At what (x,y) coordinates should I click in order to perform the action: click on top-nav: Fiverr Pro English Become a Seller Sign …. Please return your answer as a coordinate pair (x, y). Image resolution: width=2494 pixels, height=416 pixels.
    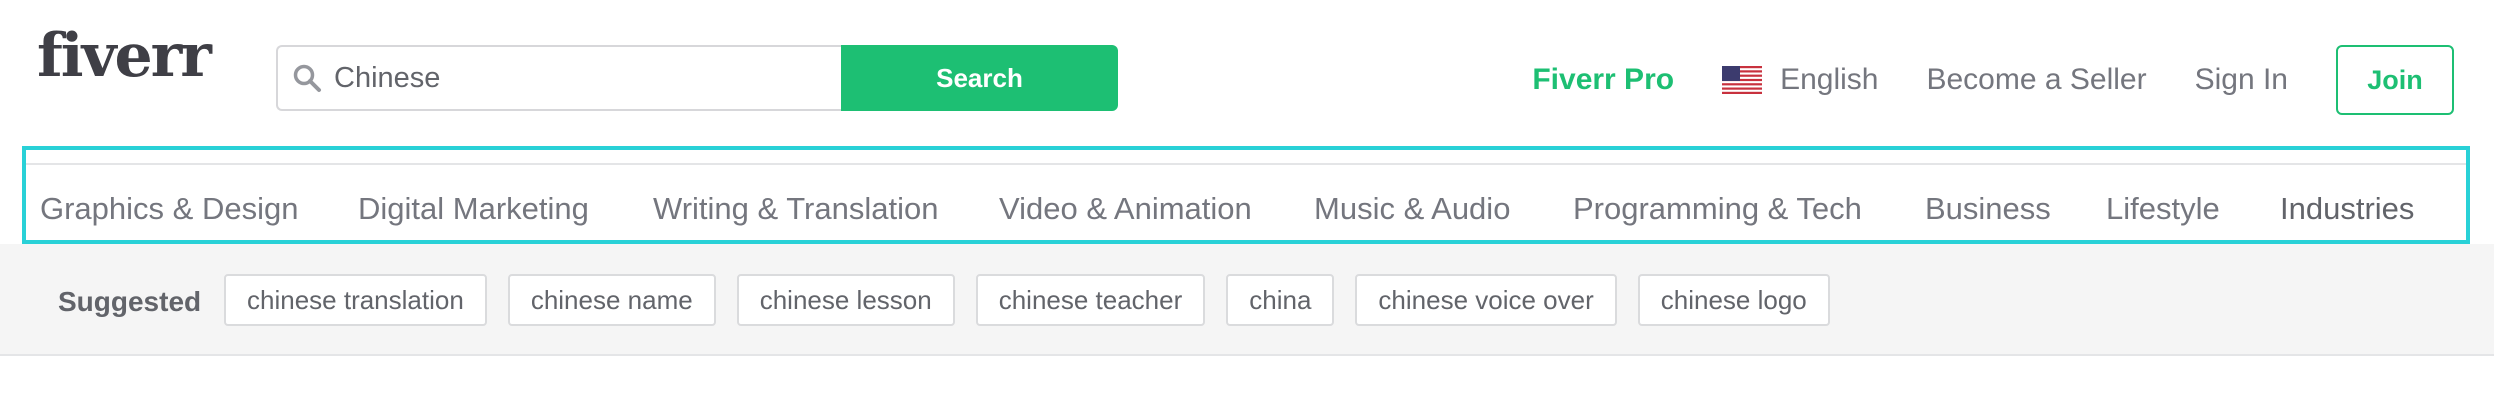
    Looking at the image, I should click on (1993, 80).